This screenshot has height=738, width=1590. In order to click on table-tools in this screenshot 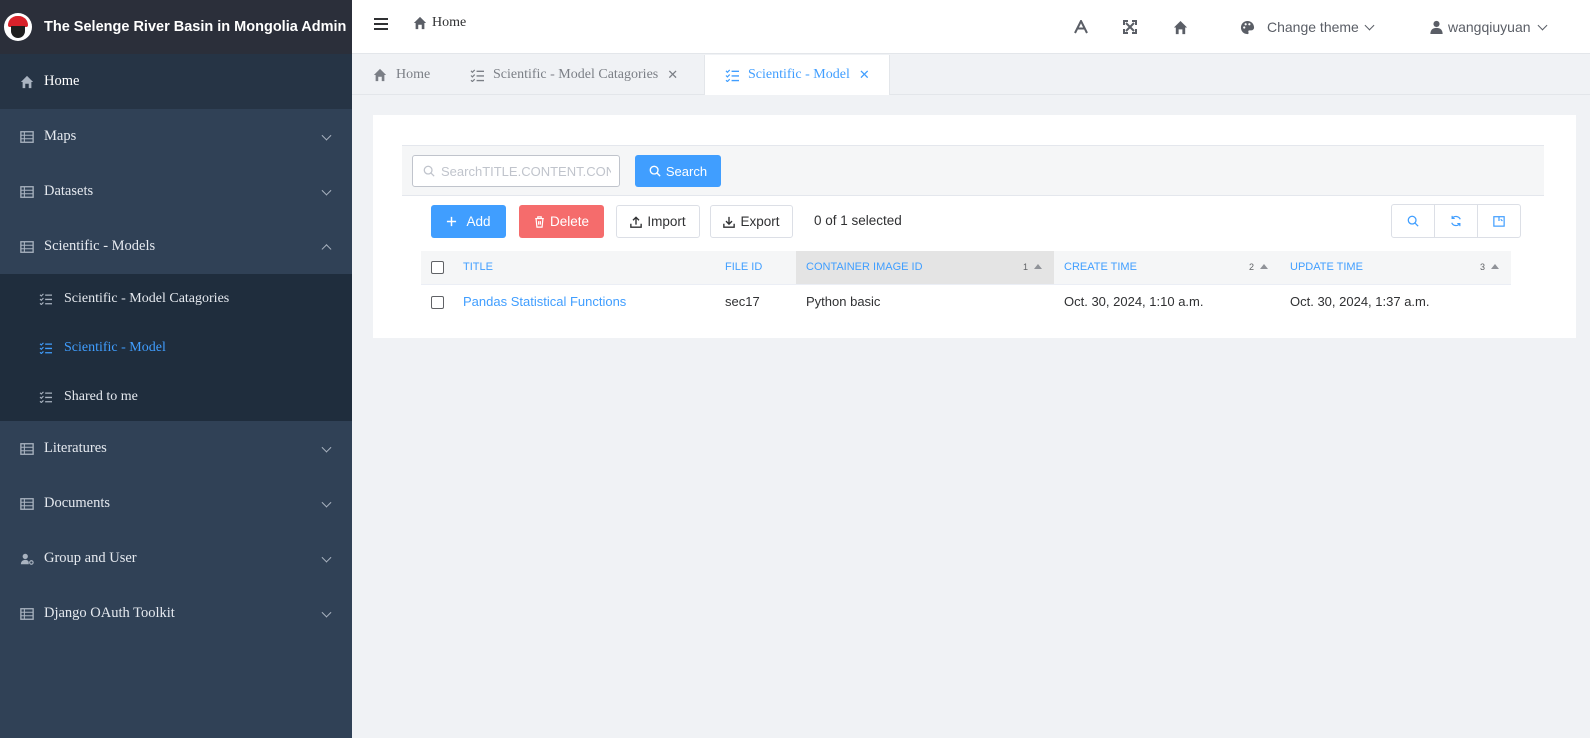, I will do `click(1456, 221)`.